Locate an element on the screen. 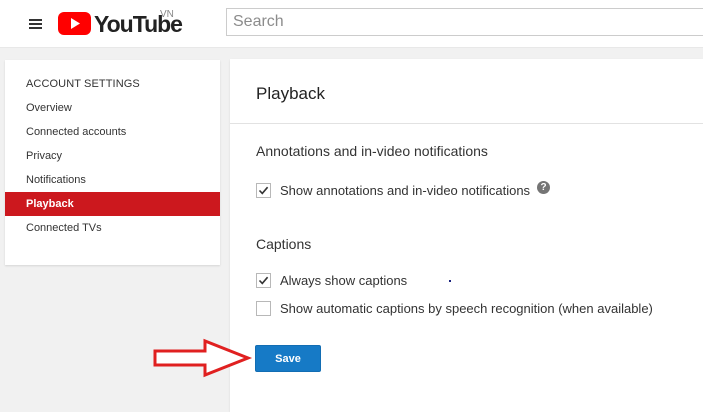 Image resolution: width=703 pixels, height=412 pixels. always-show-captions-label: Always show captions is located at coordinates (344, 280).